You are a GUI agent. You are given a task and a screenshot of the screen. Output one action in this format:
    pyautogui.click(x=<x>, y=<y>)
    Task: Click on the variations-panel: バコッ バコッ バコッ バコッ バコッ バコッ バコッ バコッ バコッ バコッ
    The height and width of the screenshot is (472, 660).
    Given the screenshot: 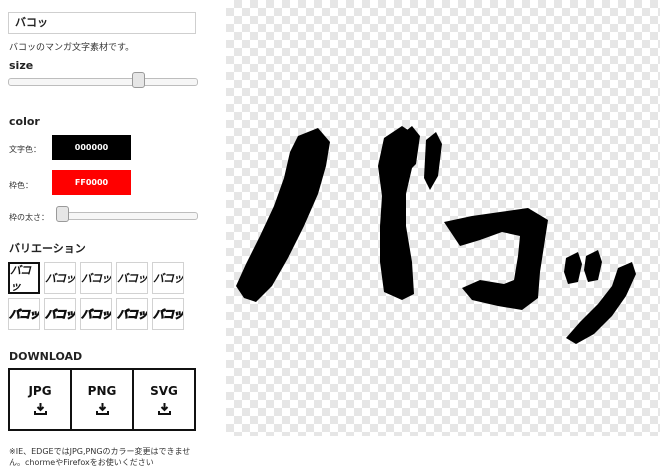 What is the action you would take?
    pyautogui.click(x=97, y=296)
    